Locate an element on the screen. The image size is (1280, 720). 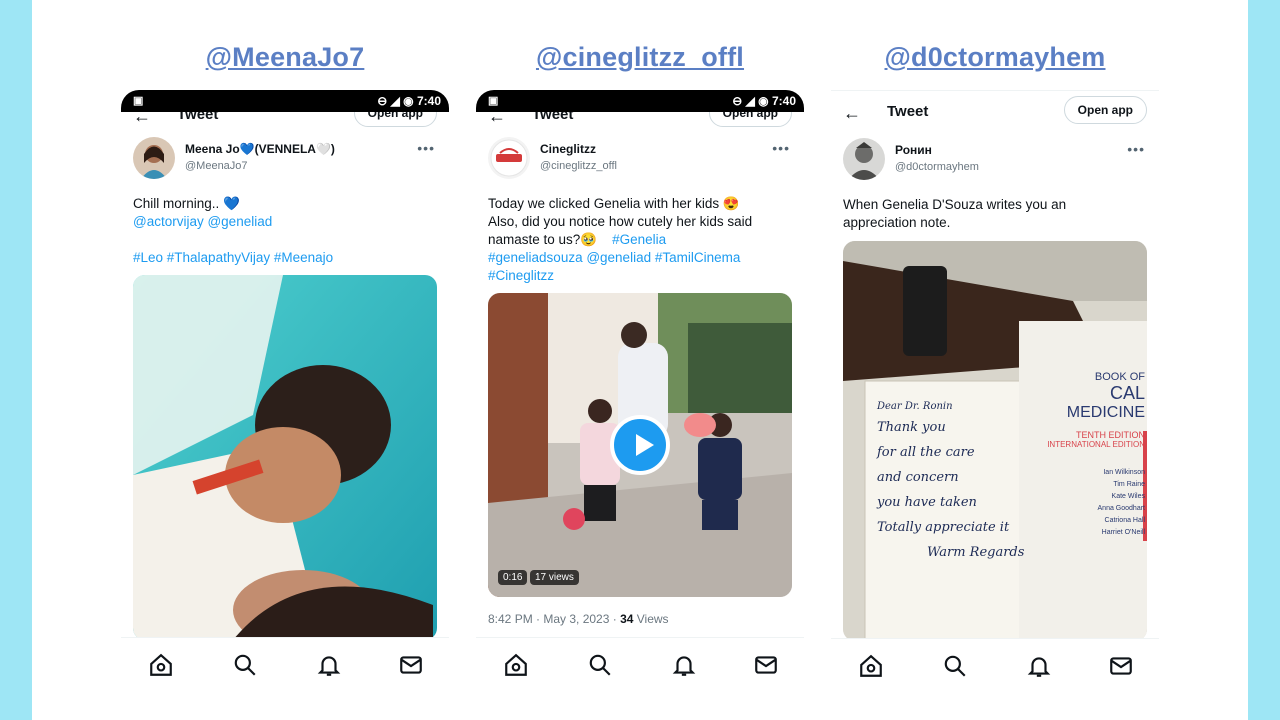
mentions-link: @actorvijay @geneliad is located at coordinates (285, 222).